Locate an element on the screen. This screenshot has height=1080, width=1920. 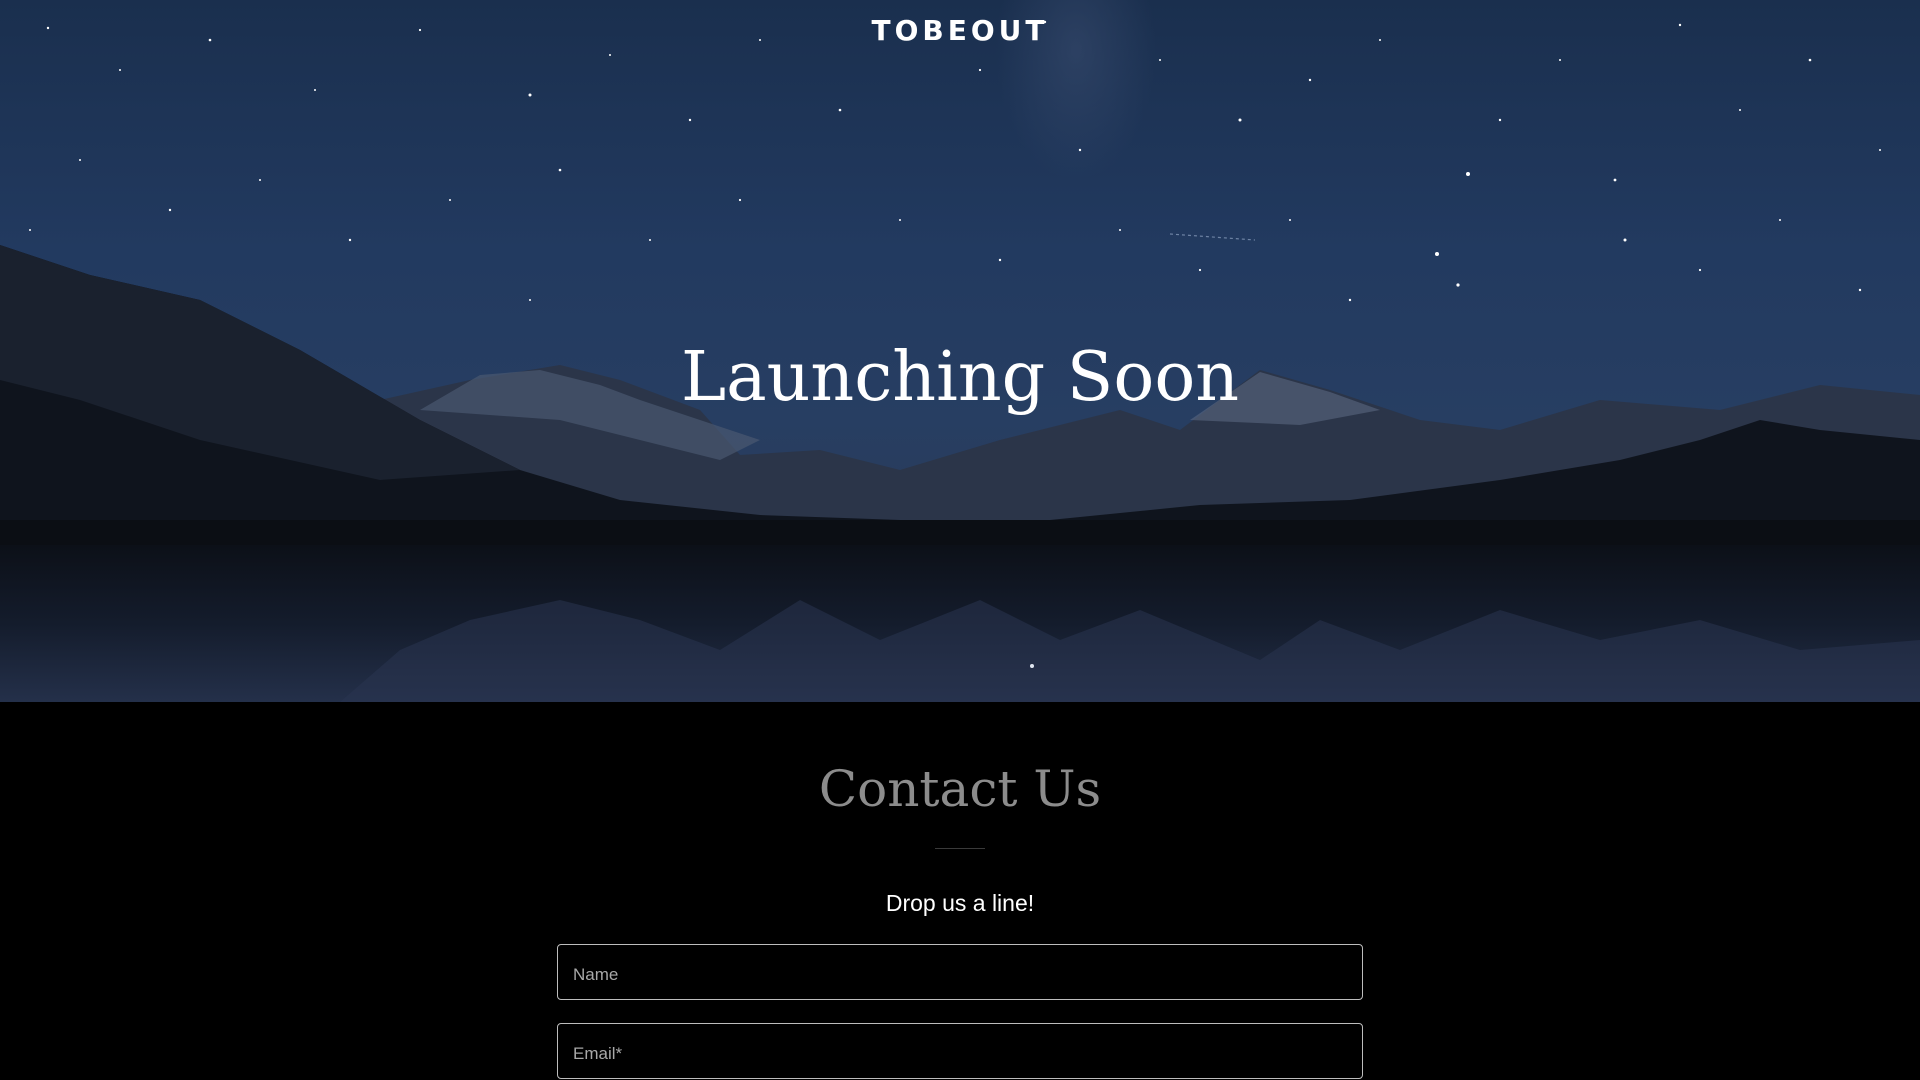
hero-title: Launching Soon is located at coordinates (960, 377).